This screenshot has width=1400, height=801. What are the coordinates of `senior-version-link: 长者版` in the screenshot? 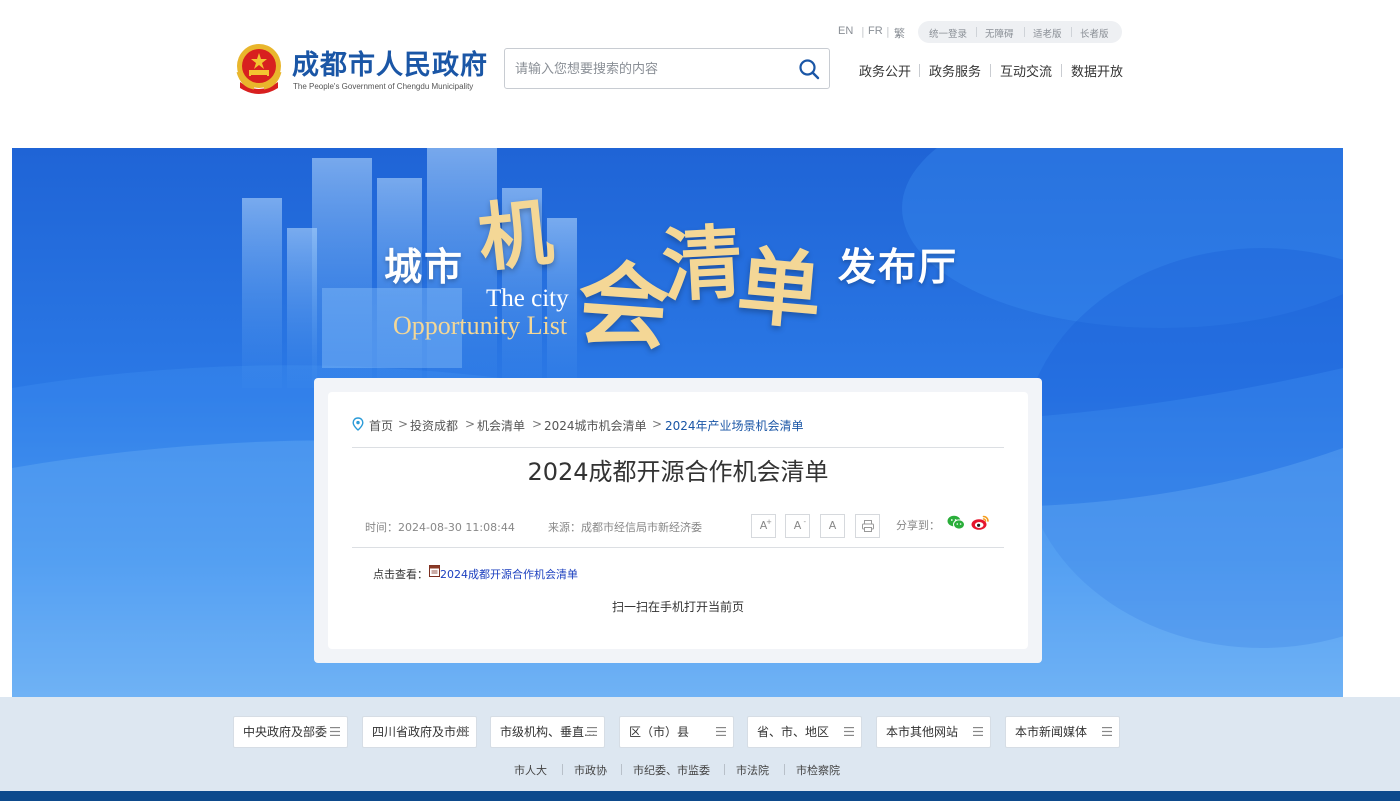 It's located at (1094, 33).